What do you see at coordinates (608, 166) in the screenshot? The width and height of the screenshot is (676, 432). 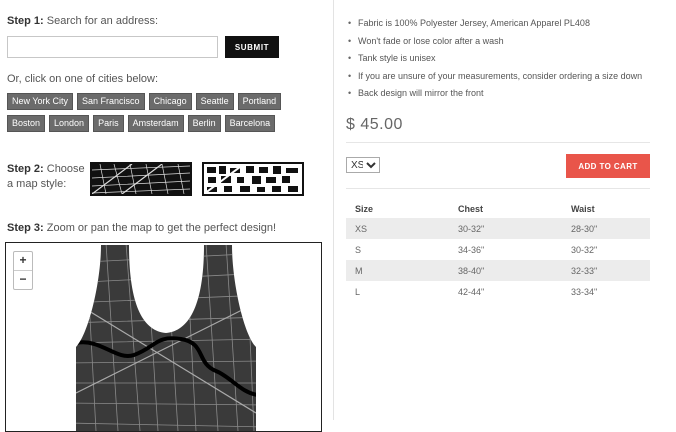 I see `add-to-cart-button: ADD TO CART` at bounding box center [608, 166].